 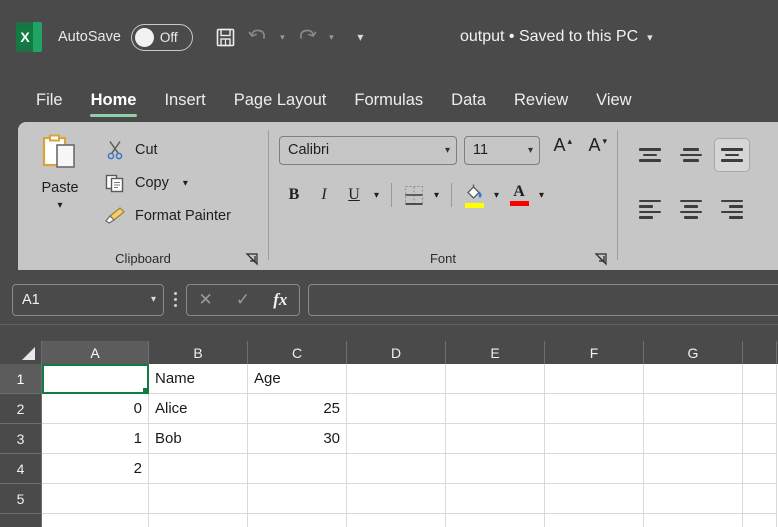 I want to click on formula-input, so click(x=543, y=299).